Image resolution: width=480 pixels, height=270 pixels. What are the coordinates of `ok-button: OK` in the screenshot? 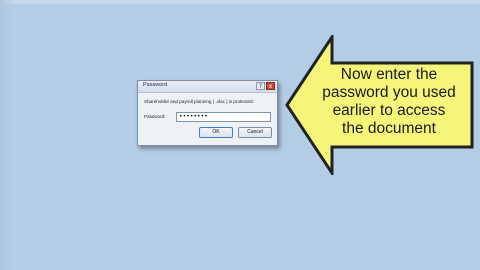 It's located at (216, 132).